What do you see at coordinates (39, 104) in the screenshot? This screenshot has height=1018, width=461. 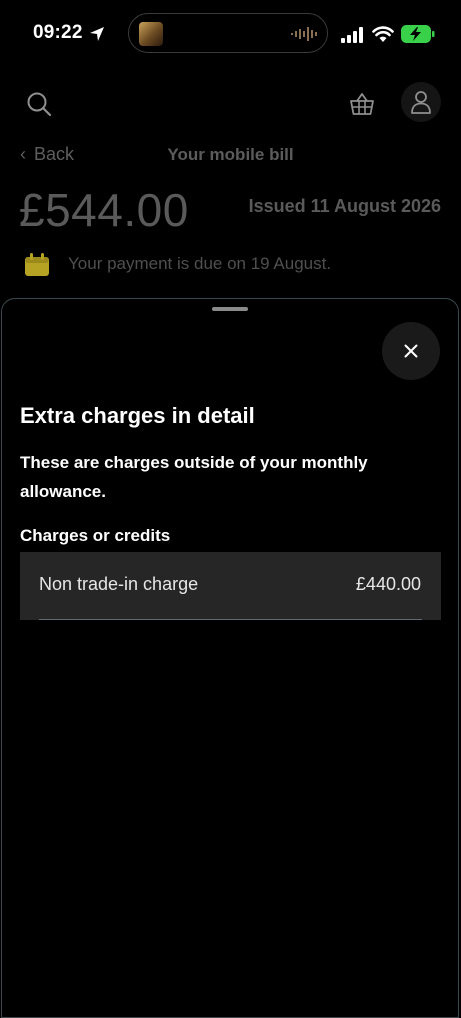 I see `search-icon` at bounding box center [39, 104].